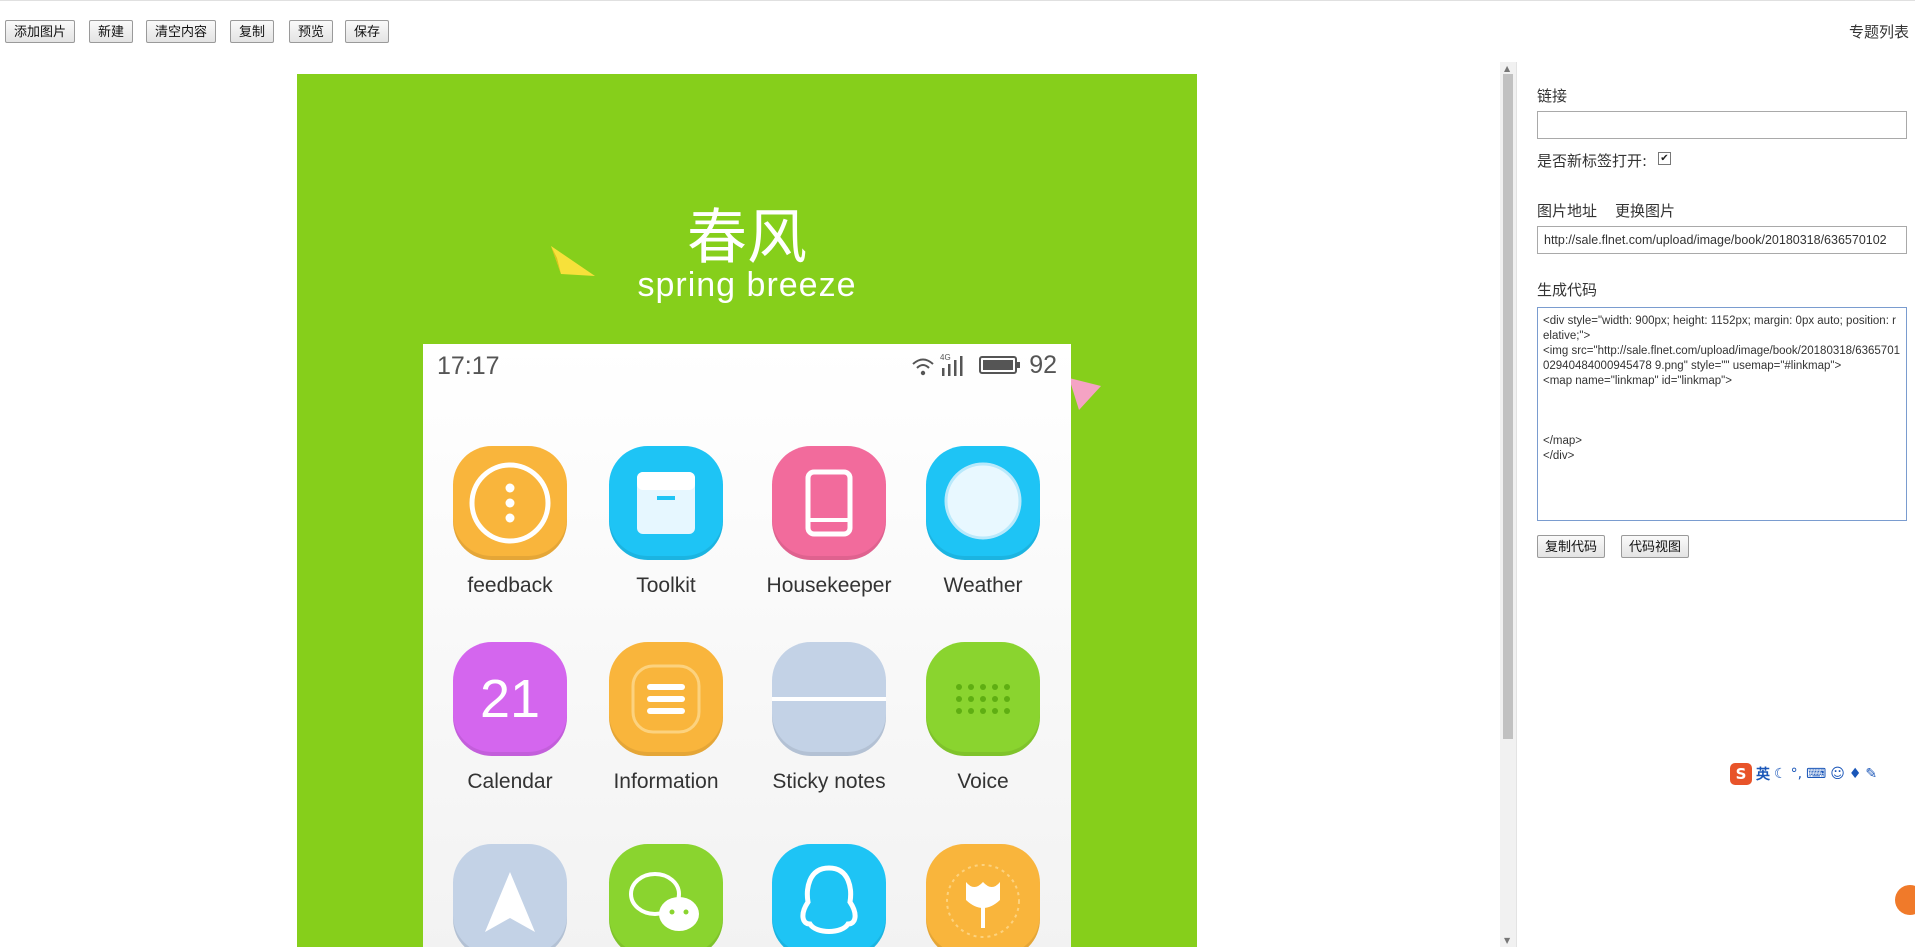 The width and height of the screenshot is (1915, 947). I want to click on feedback-icon, so click(510, 503).